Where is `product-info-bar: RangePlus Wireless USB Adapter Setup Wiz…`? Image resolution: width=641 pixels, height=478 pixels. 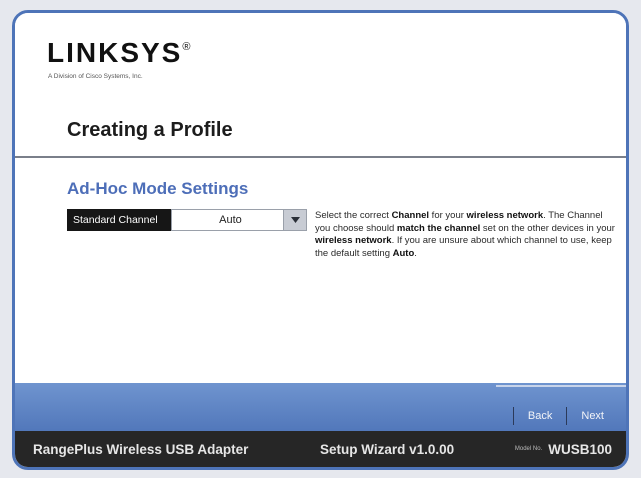
product-info-bar: RangePlus Wireless USB Adapter Setup Wiz… is located at coordinates (320, 449).